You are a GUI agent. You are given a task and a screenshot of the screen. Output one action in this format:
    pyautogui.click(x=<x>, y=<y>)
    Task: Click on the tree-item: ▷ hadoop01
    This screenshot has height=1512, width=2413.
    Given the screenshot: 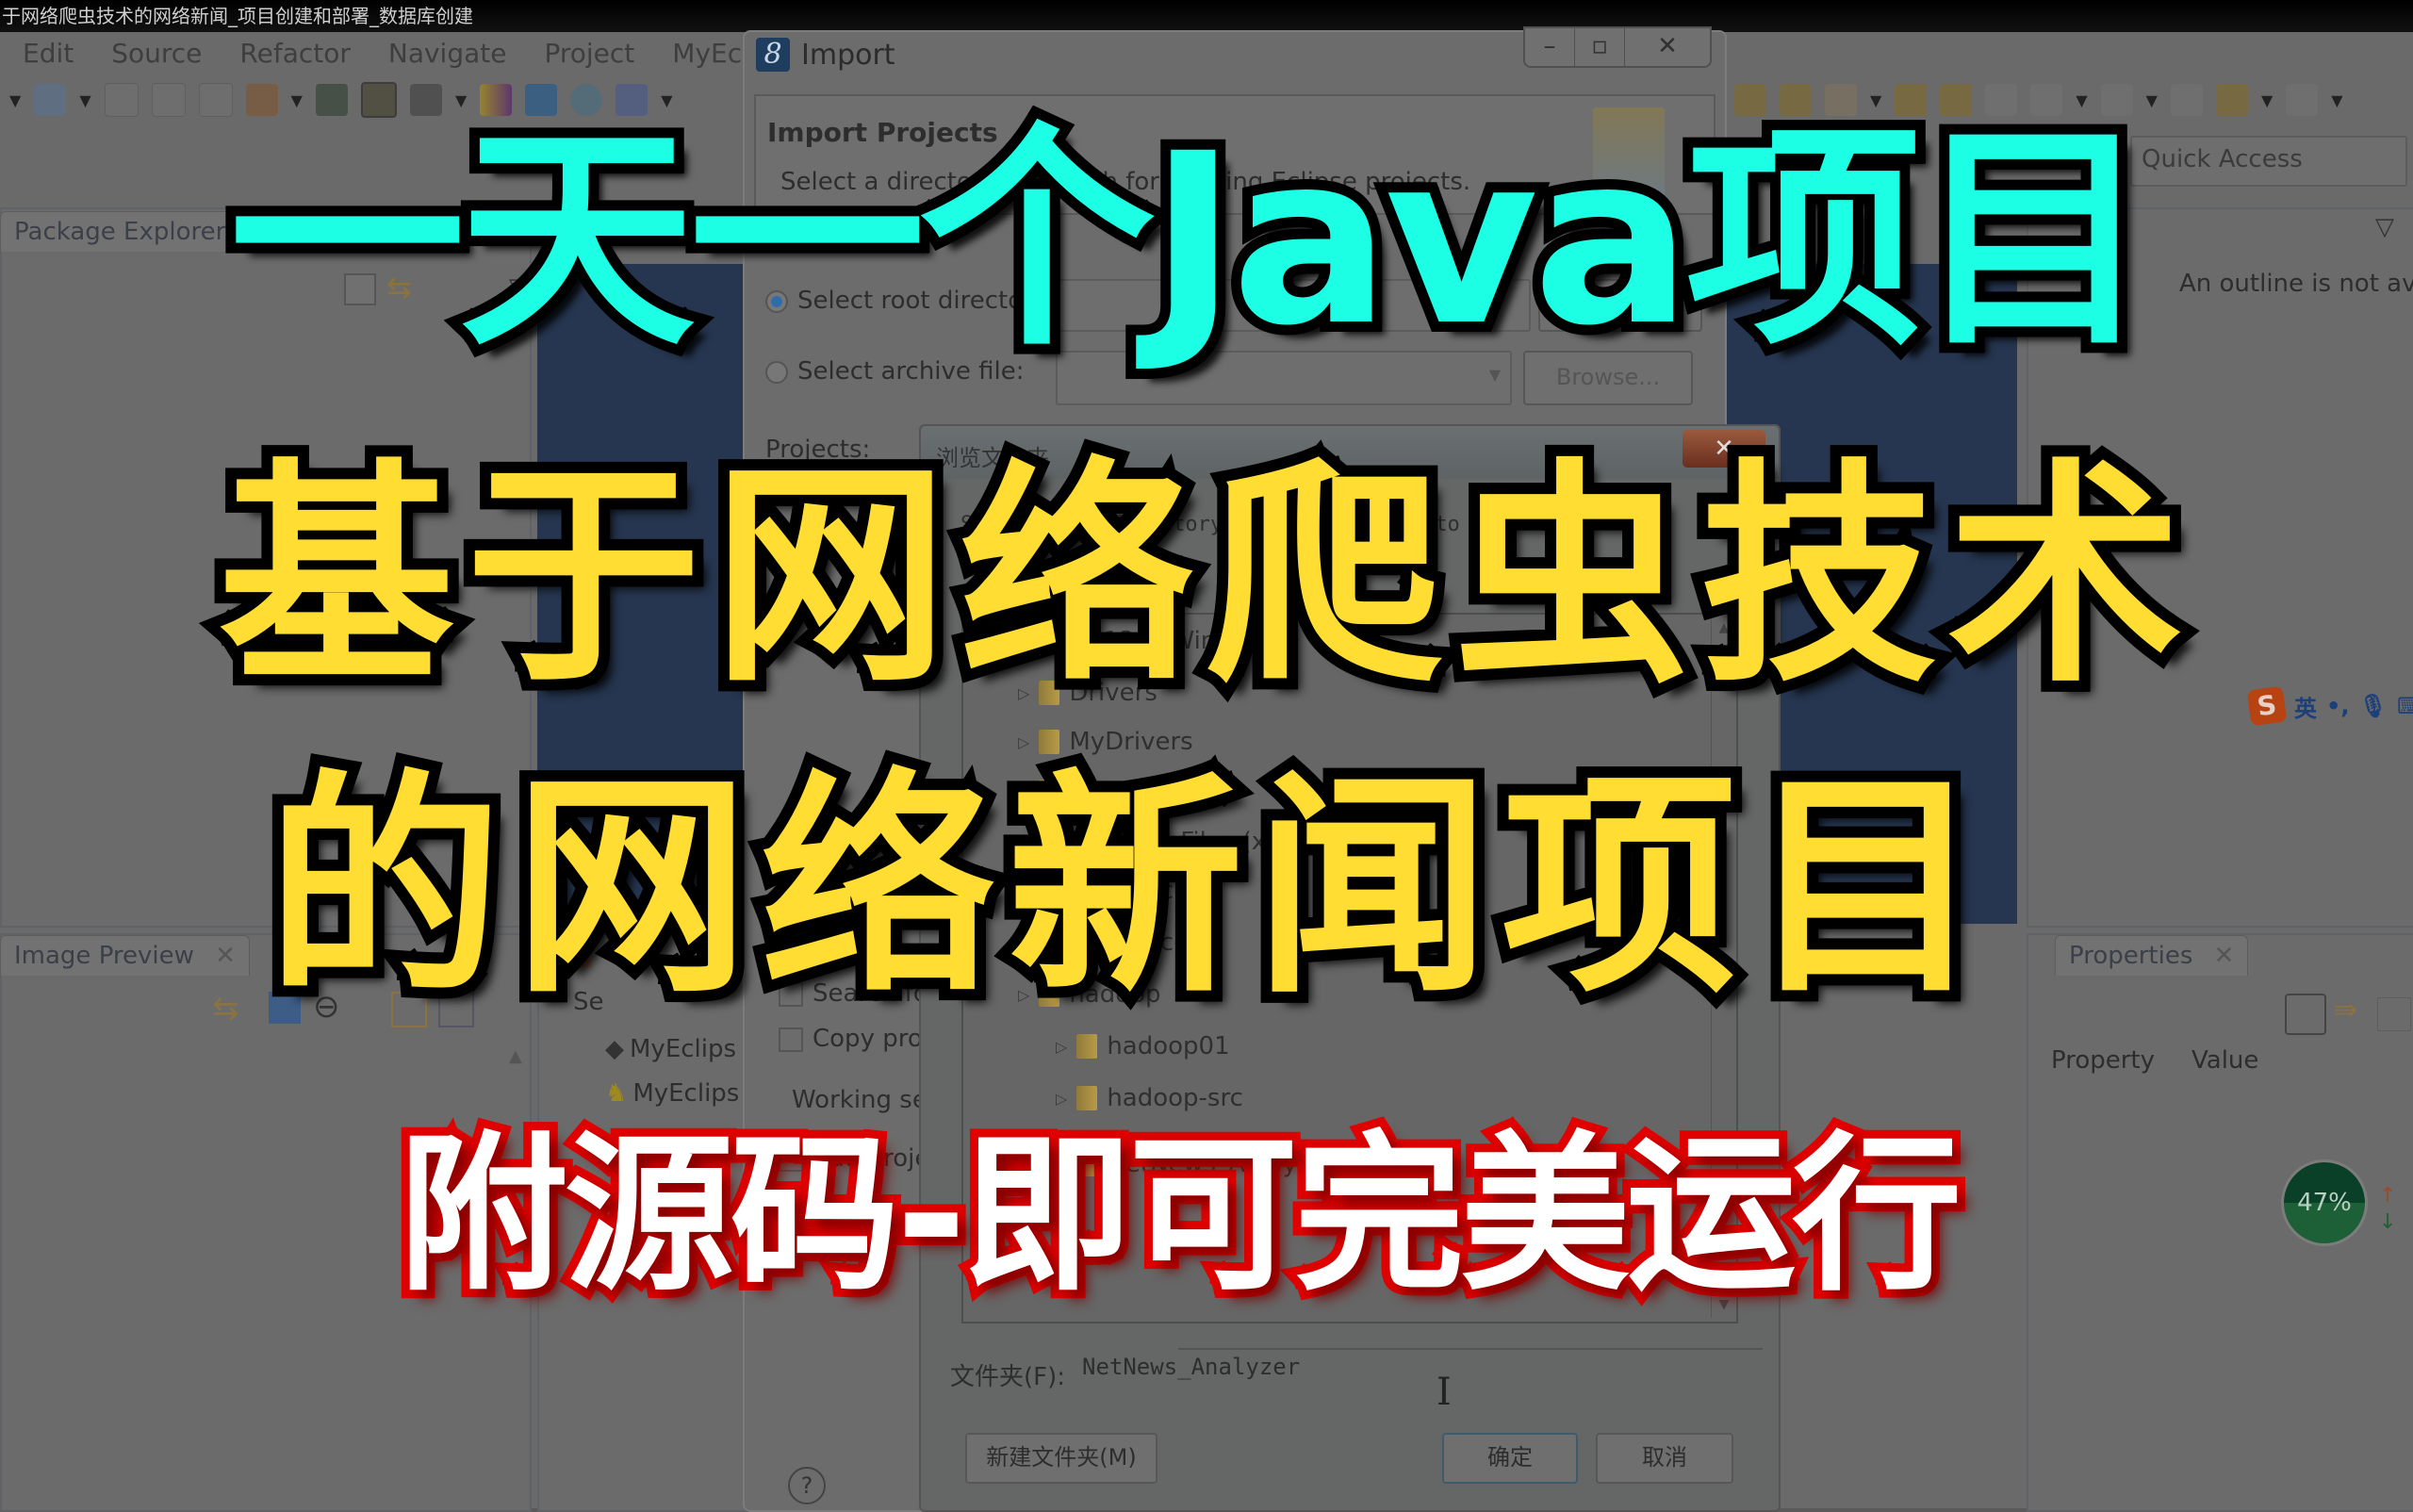 What is the action you would take?
    pyautogui.click(x=1143, y=1046)
    